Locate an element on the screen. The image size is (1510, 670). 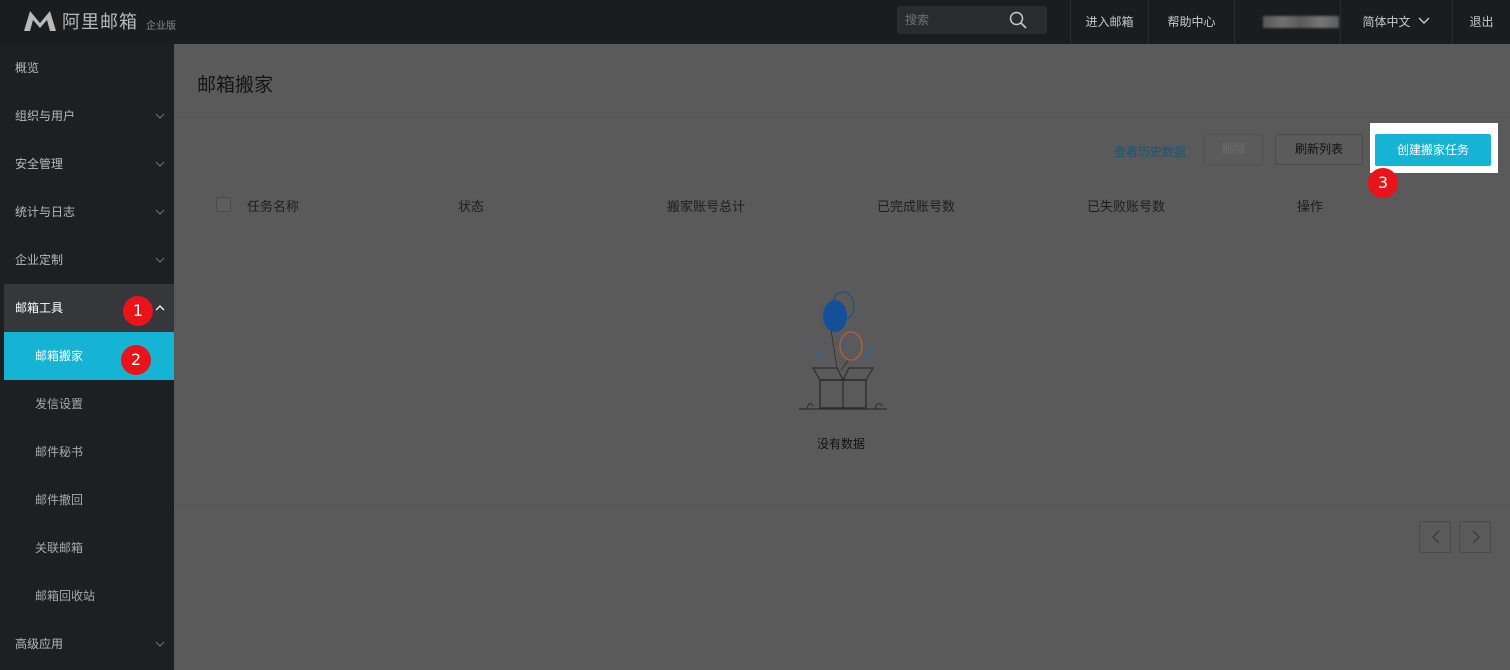
chevron-up-icon is located at coordinates (160, 308).